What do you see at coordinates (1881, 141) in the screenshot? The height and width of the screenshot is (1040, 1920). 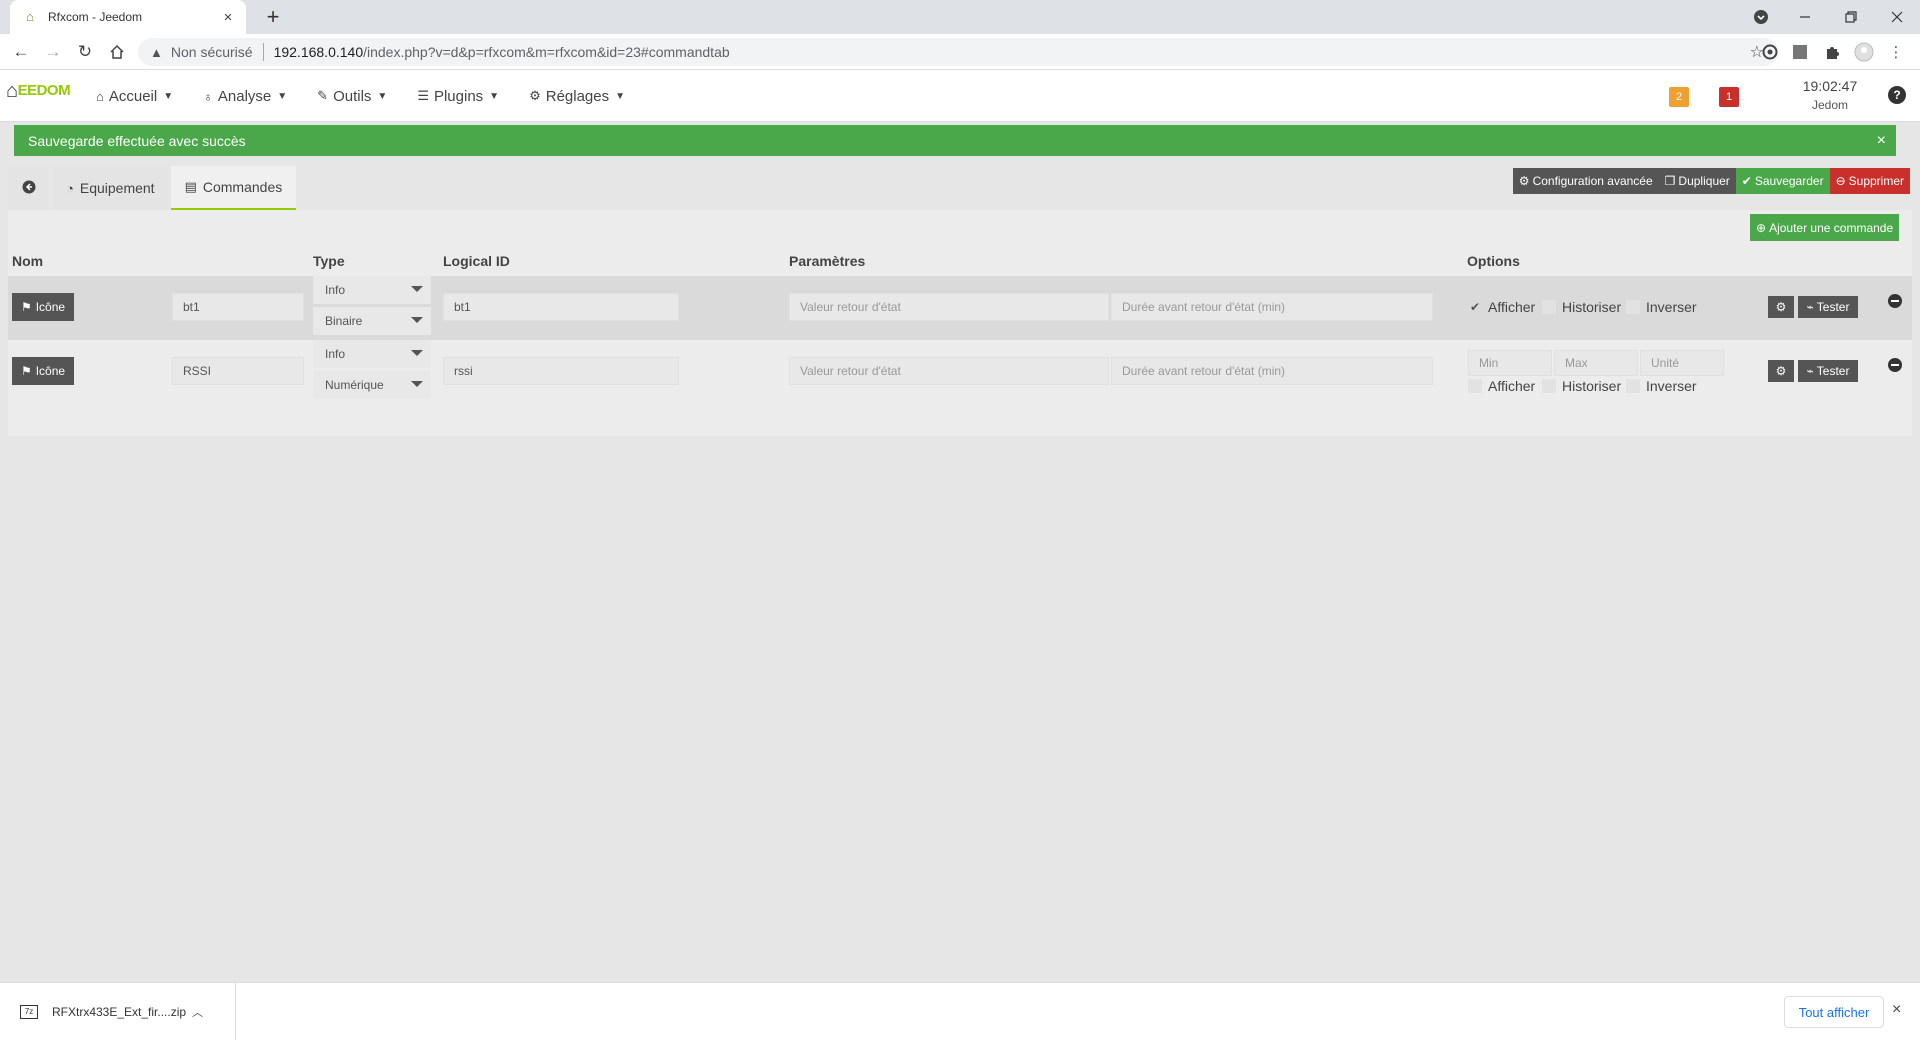 I see `alert-close-icon: ×` at bounding box center [1881, 141].